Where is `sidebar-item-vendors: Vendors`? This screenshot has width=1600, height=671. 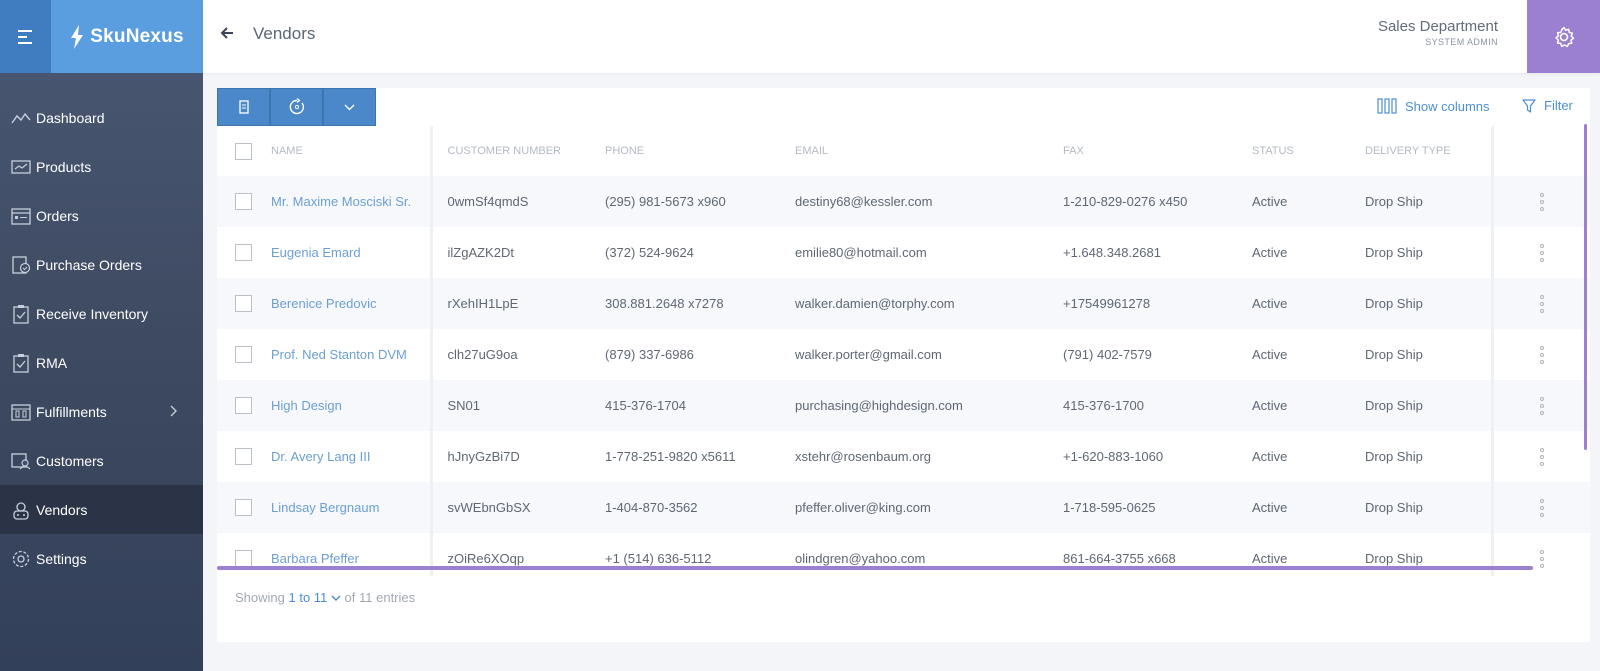
sidebar-item-vendors: Vendors is located at coordinates (101, 509).